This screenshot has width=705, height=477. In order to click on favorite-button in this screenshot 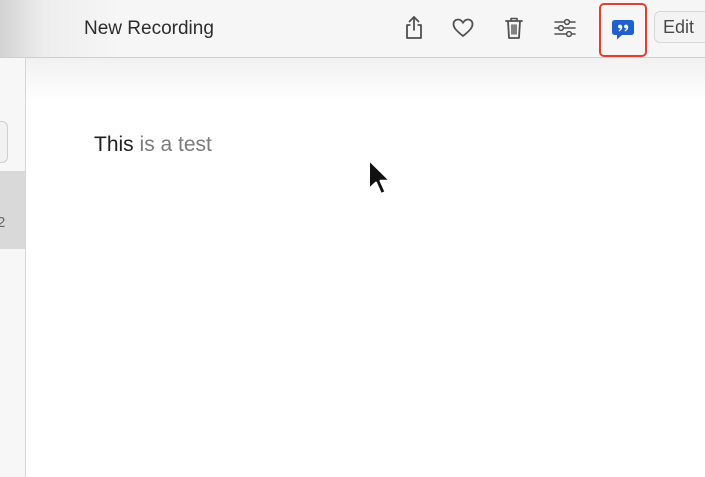, I will do `click(463, 28)`.